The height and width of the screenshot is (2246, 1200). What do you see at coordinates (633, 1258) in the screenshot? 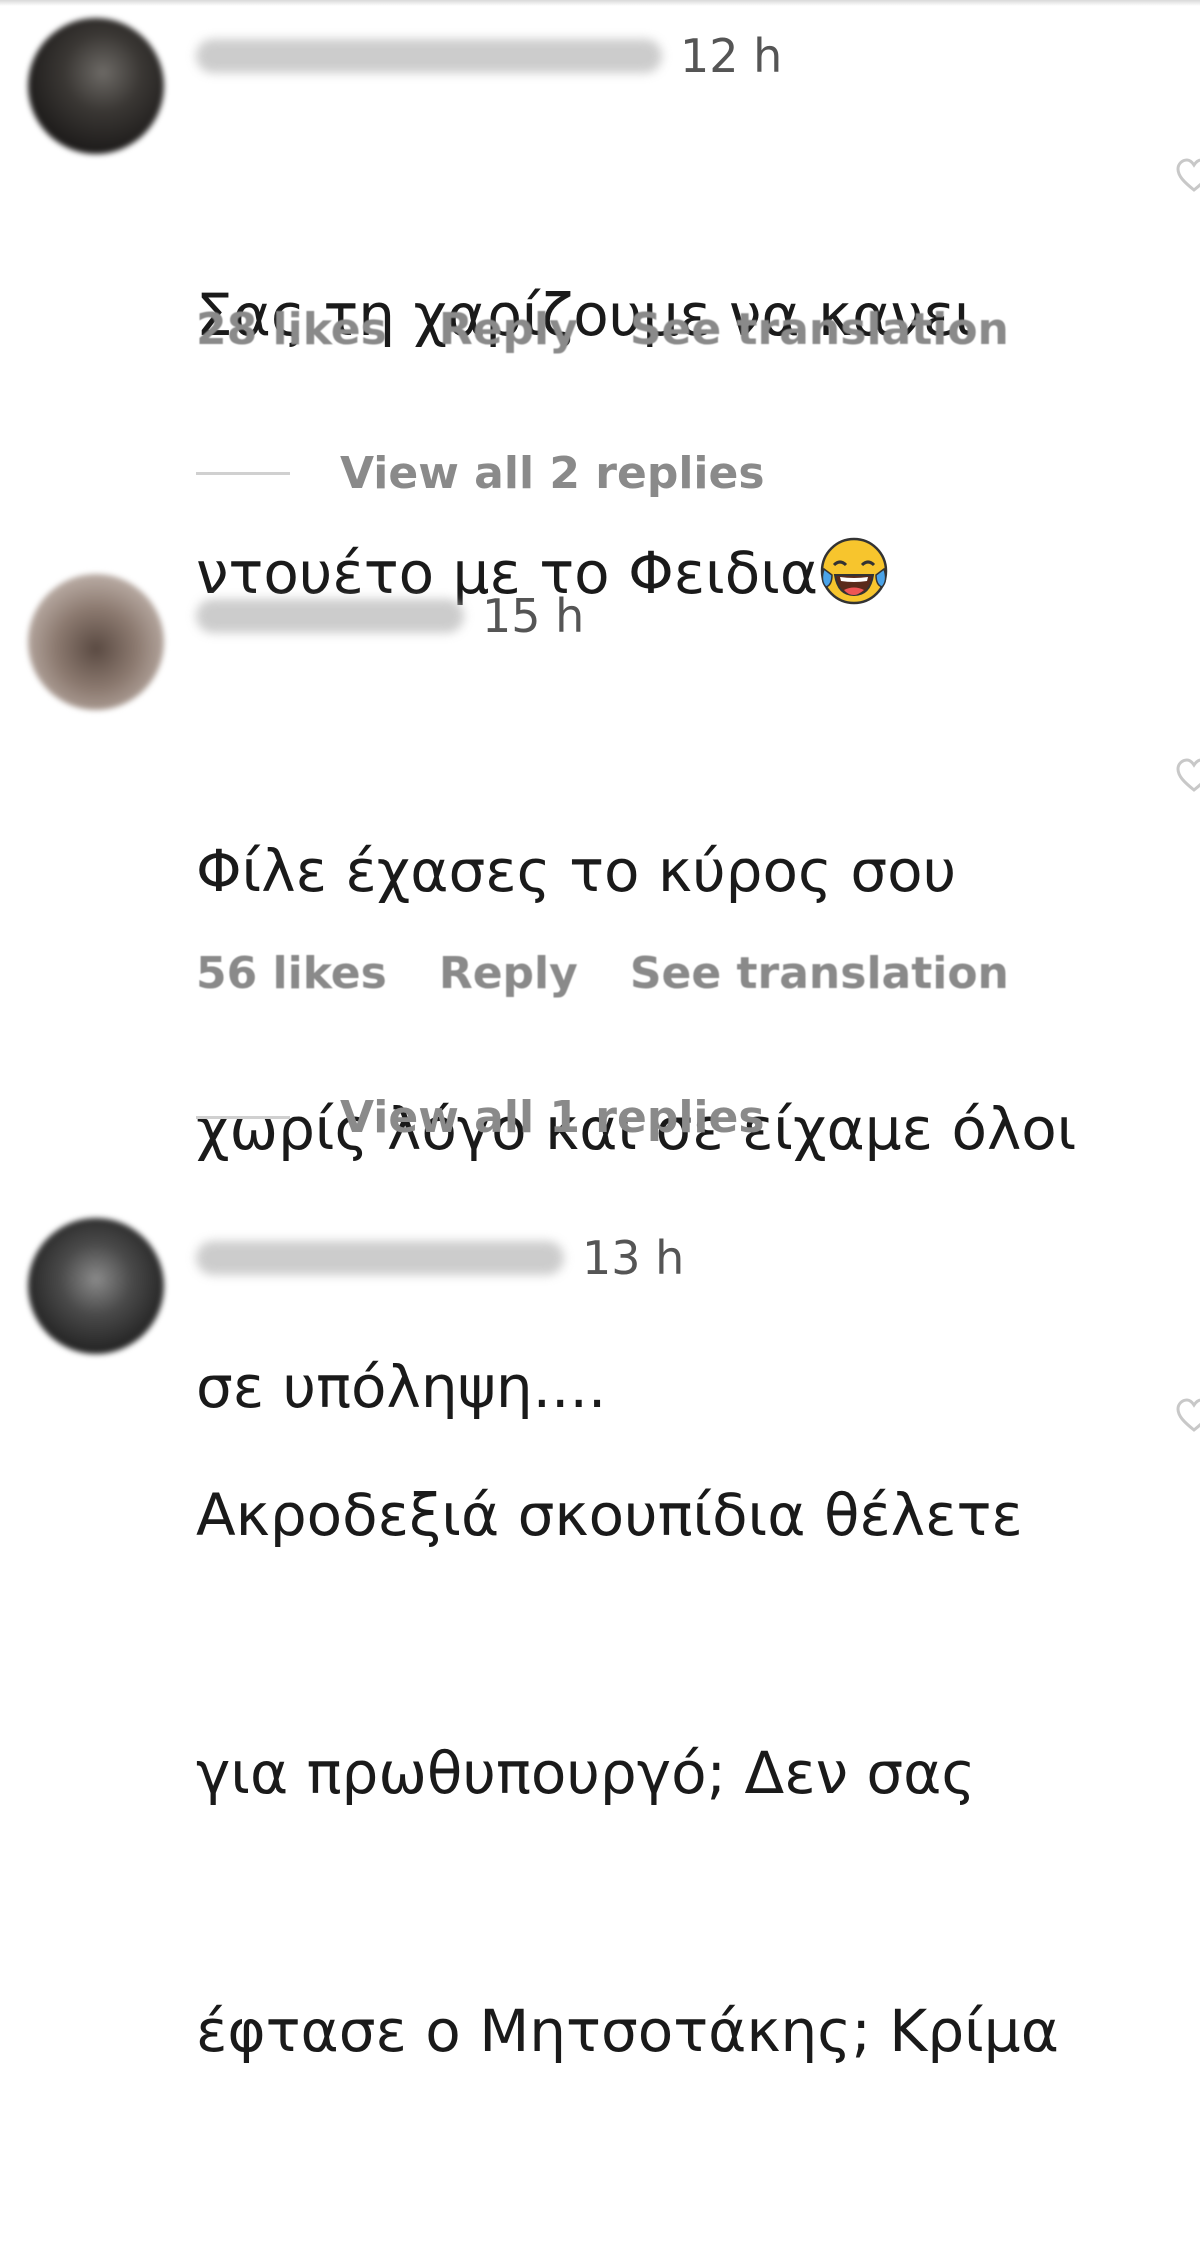
I see `comment-time: 13 h` at bounding box center [633, 1258].